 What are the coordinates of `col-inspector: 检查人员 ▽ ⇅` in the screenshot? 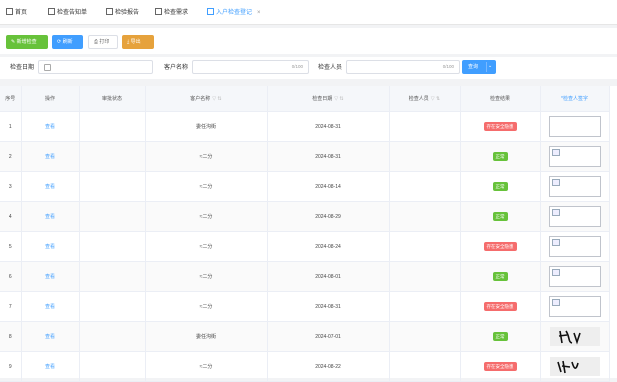 It's located at (425, 99).